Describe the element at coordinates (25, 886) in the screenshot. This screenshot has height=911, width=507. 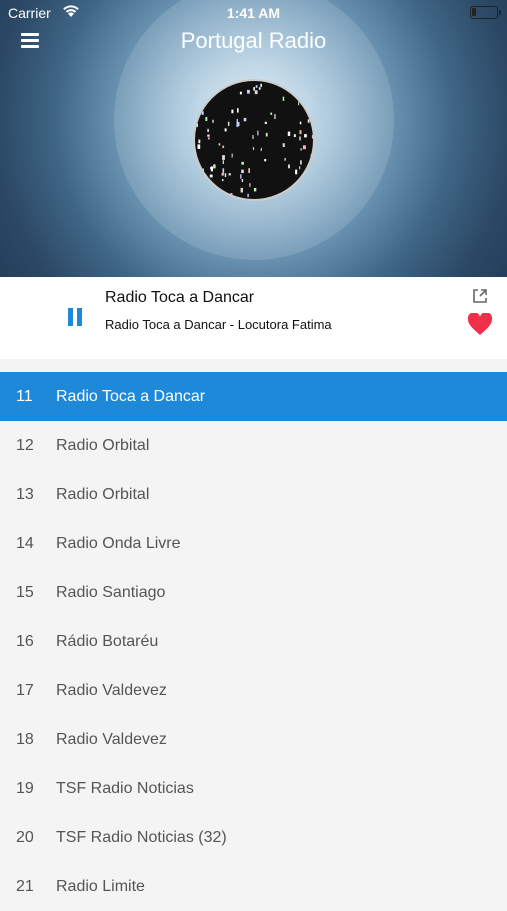
I see `station-number: 21` at that location.